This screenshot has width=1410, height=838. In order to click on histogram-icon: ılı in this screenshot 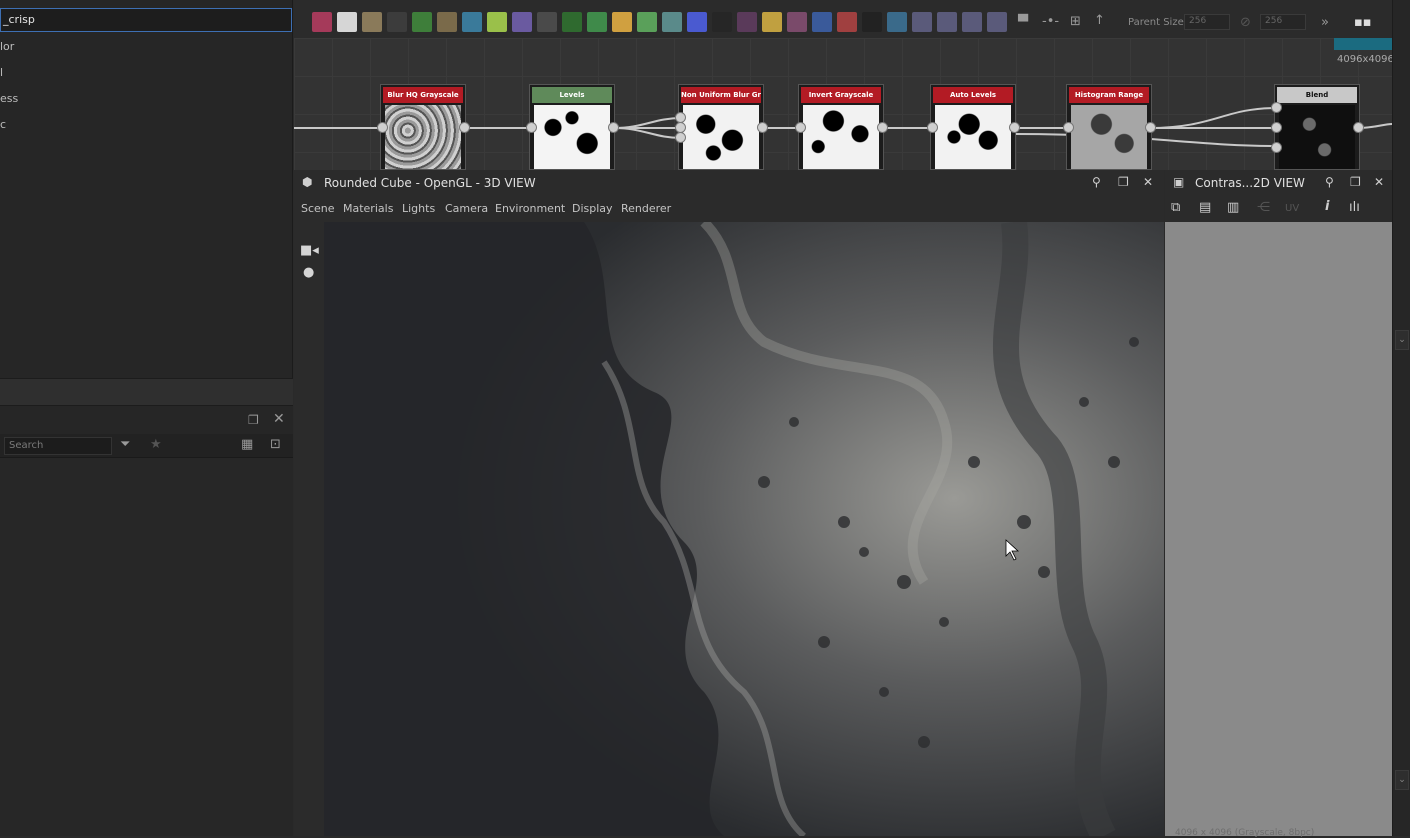, I will do `click(1354, 208)`.